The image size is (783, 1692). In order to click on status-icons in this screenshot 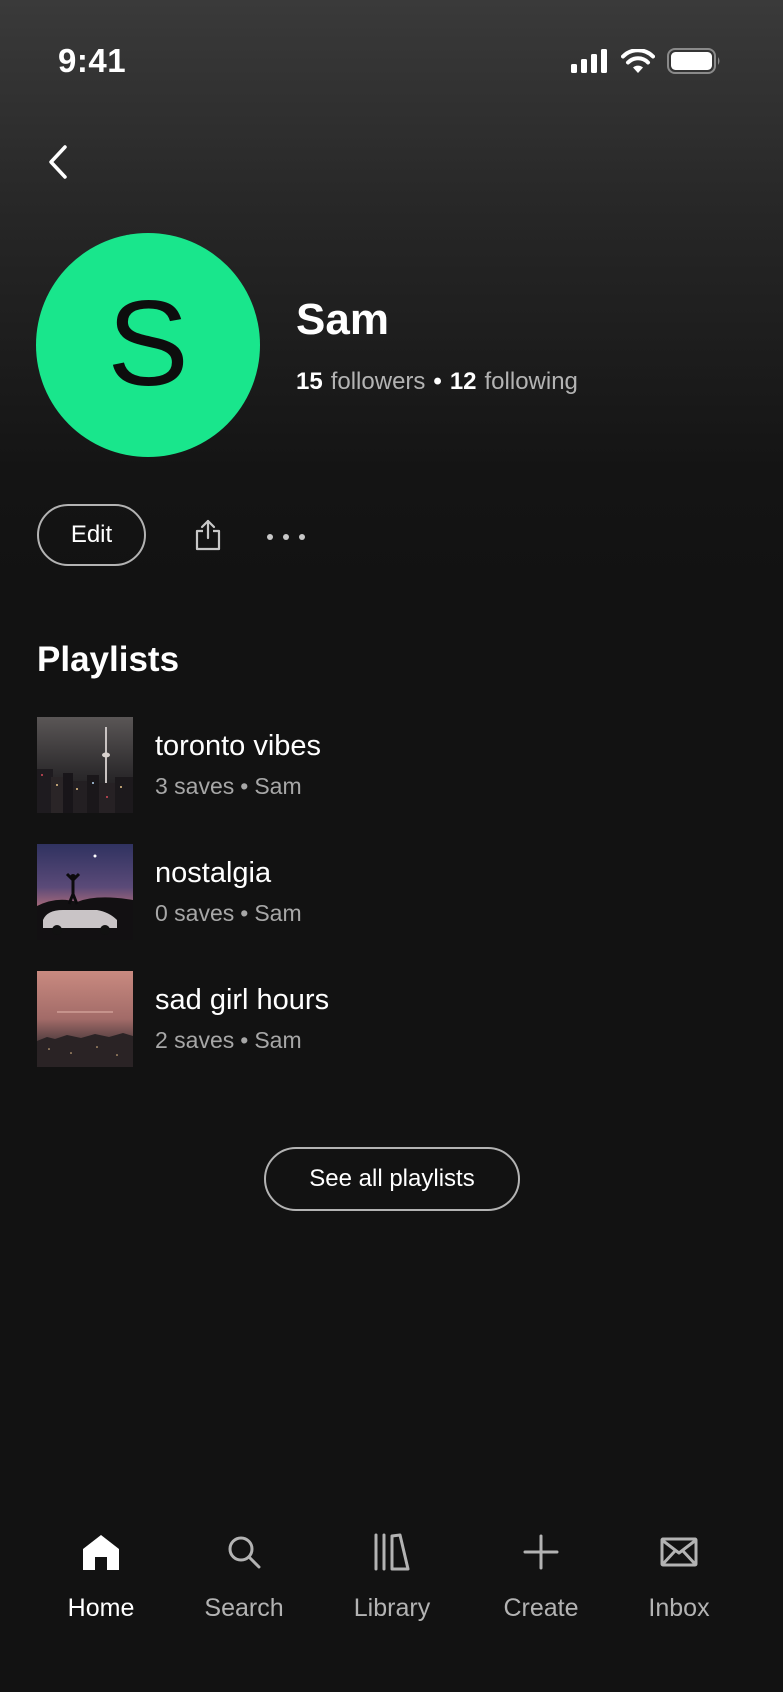, I will do `click(646, 63)`.